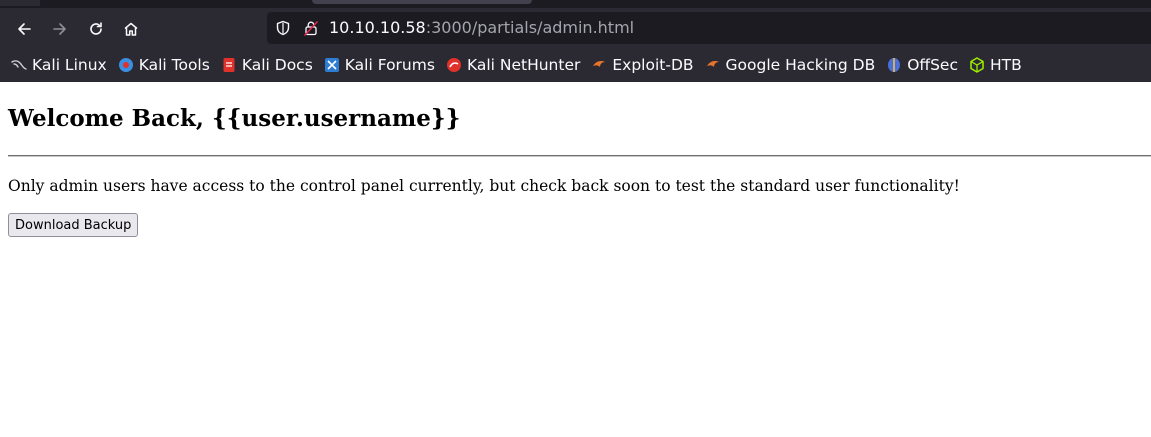  What do you see at coordinates (422, 2) in the screenshot?
I see `active-tab` at bounding box center [422, 2].